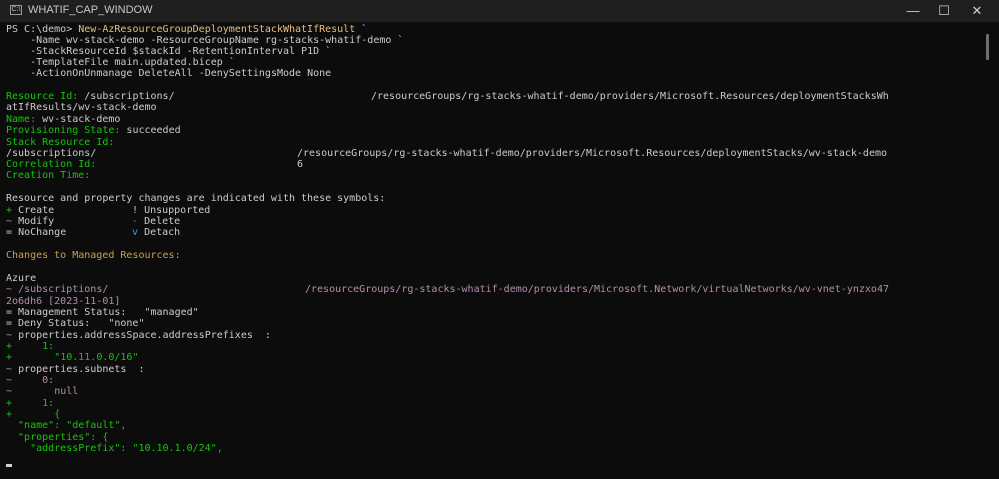  I want to click on changed-resource-start: ~ /subscriptions/, so click(57, 290).